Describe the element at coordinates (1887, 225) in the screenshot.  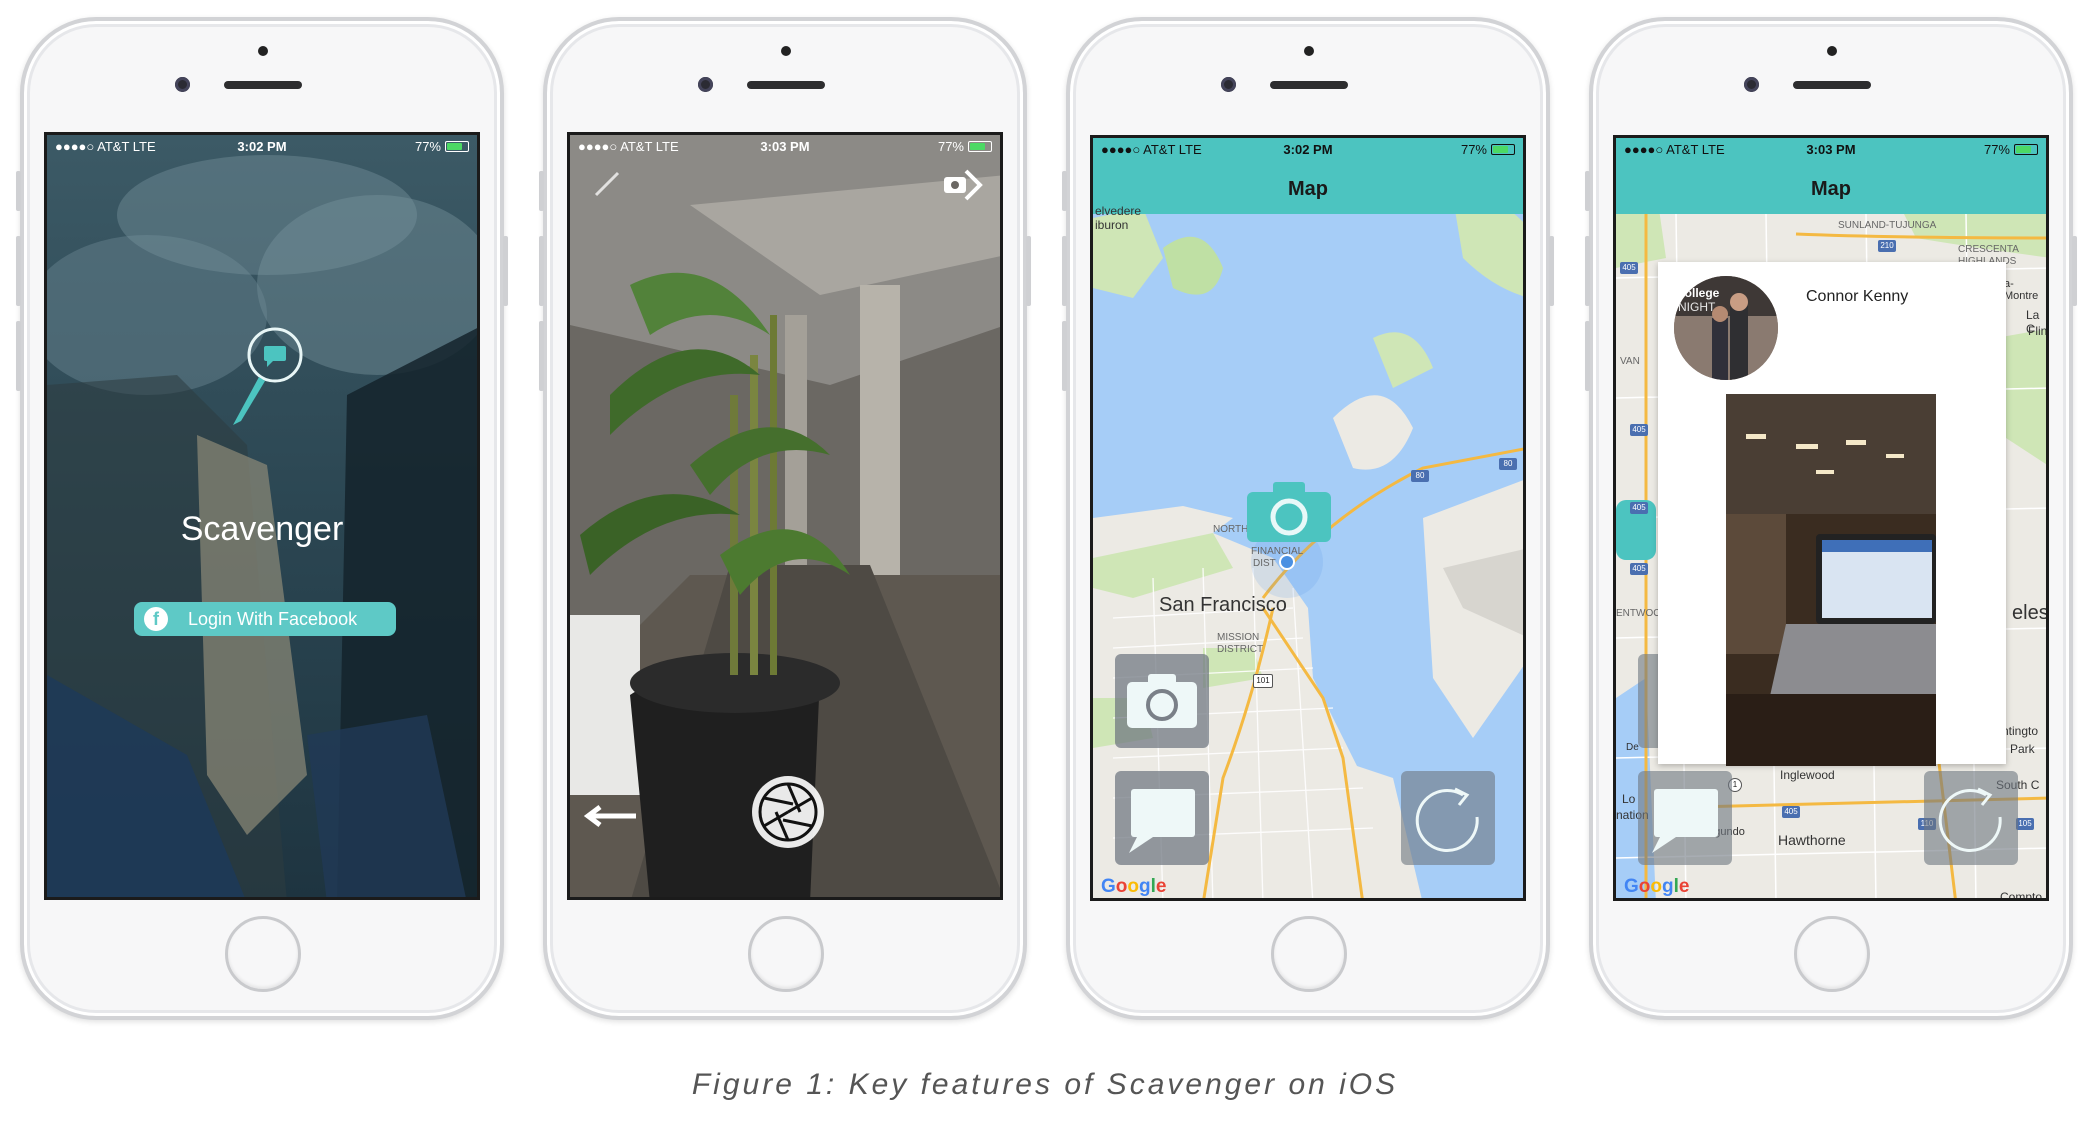
I see `map-label-sunland: SUNLAND-TUJUNGA` at that location.